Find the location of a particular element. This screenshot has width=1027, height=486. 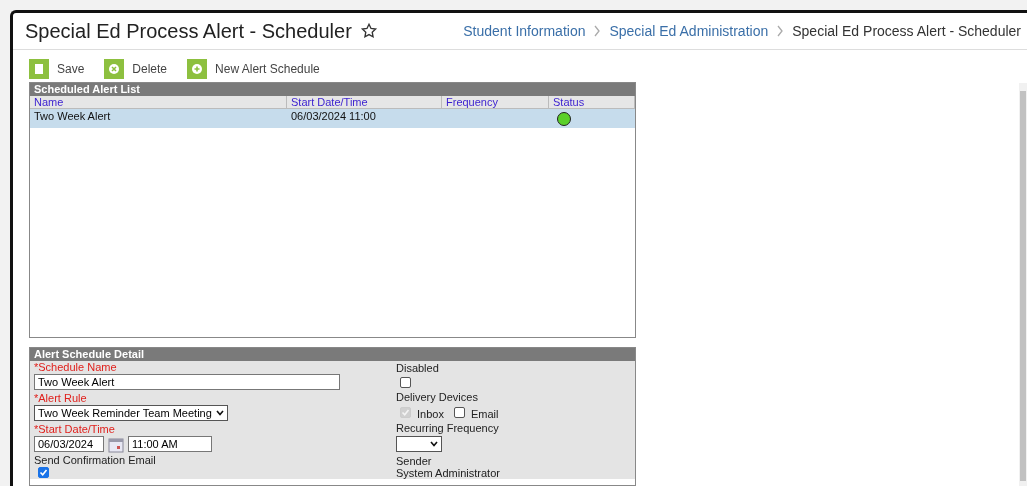

breadcrumb-current: Special Ed Process Alert - Scheduler is located at coordinates (906, 31).